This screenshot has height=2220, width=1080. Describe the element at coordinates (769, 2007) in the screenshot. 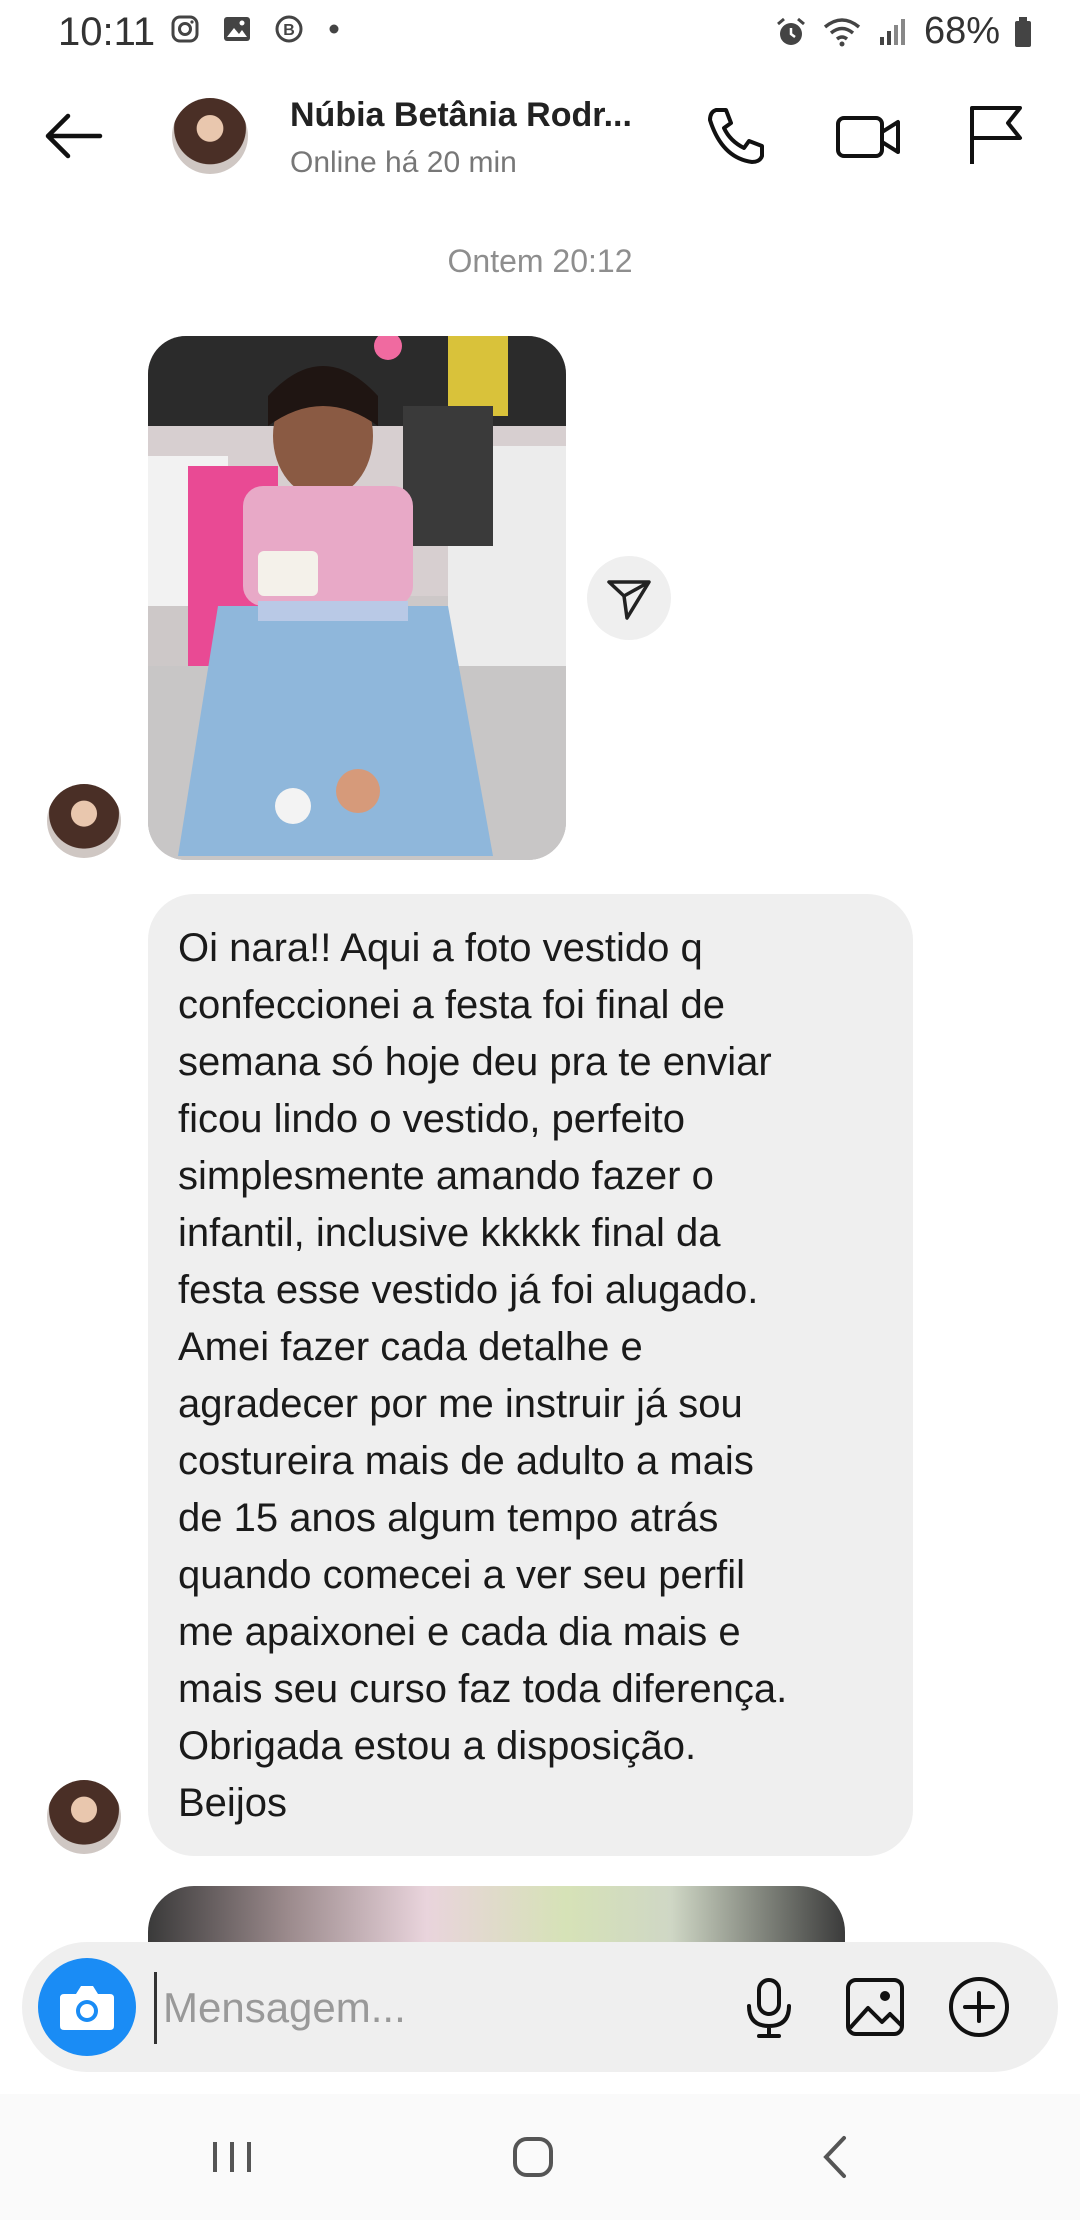

I see `microphone-icon` at that location.